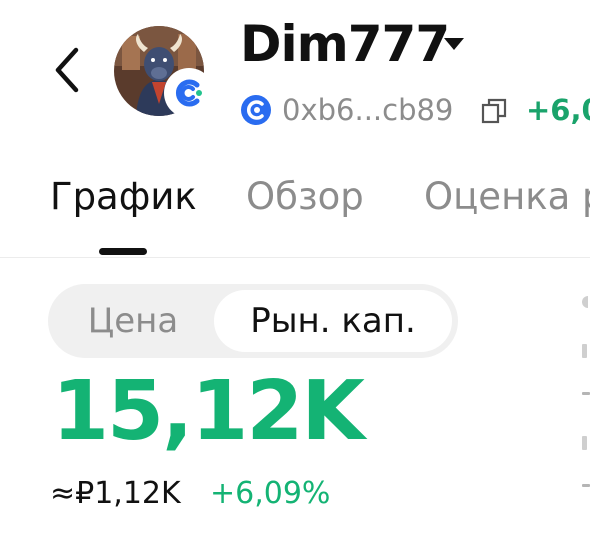 The height and width of the screenshot is (547, 590). What do you see at coordinates (368, 110) in the screenshot?
I see `contract-address: 0xb6...cb89` at bounding box center [368, 110].